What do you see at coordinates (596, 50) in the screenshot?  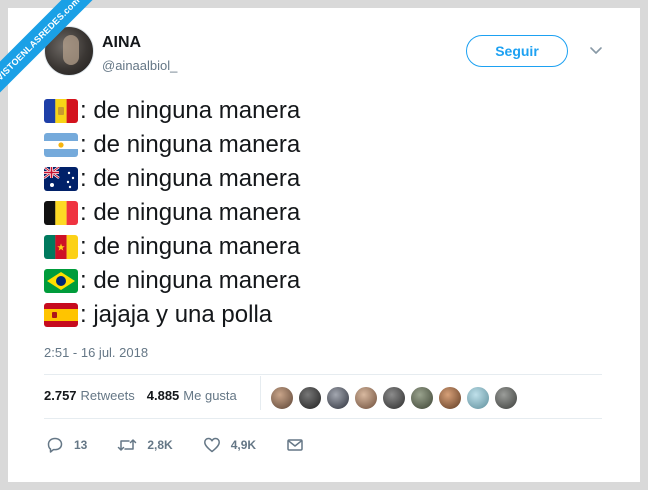 I see `chevron-down-icon` at bounding box center [596, 50].